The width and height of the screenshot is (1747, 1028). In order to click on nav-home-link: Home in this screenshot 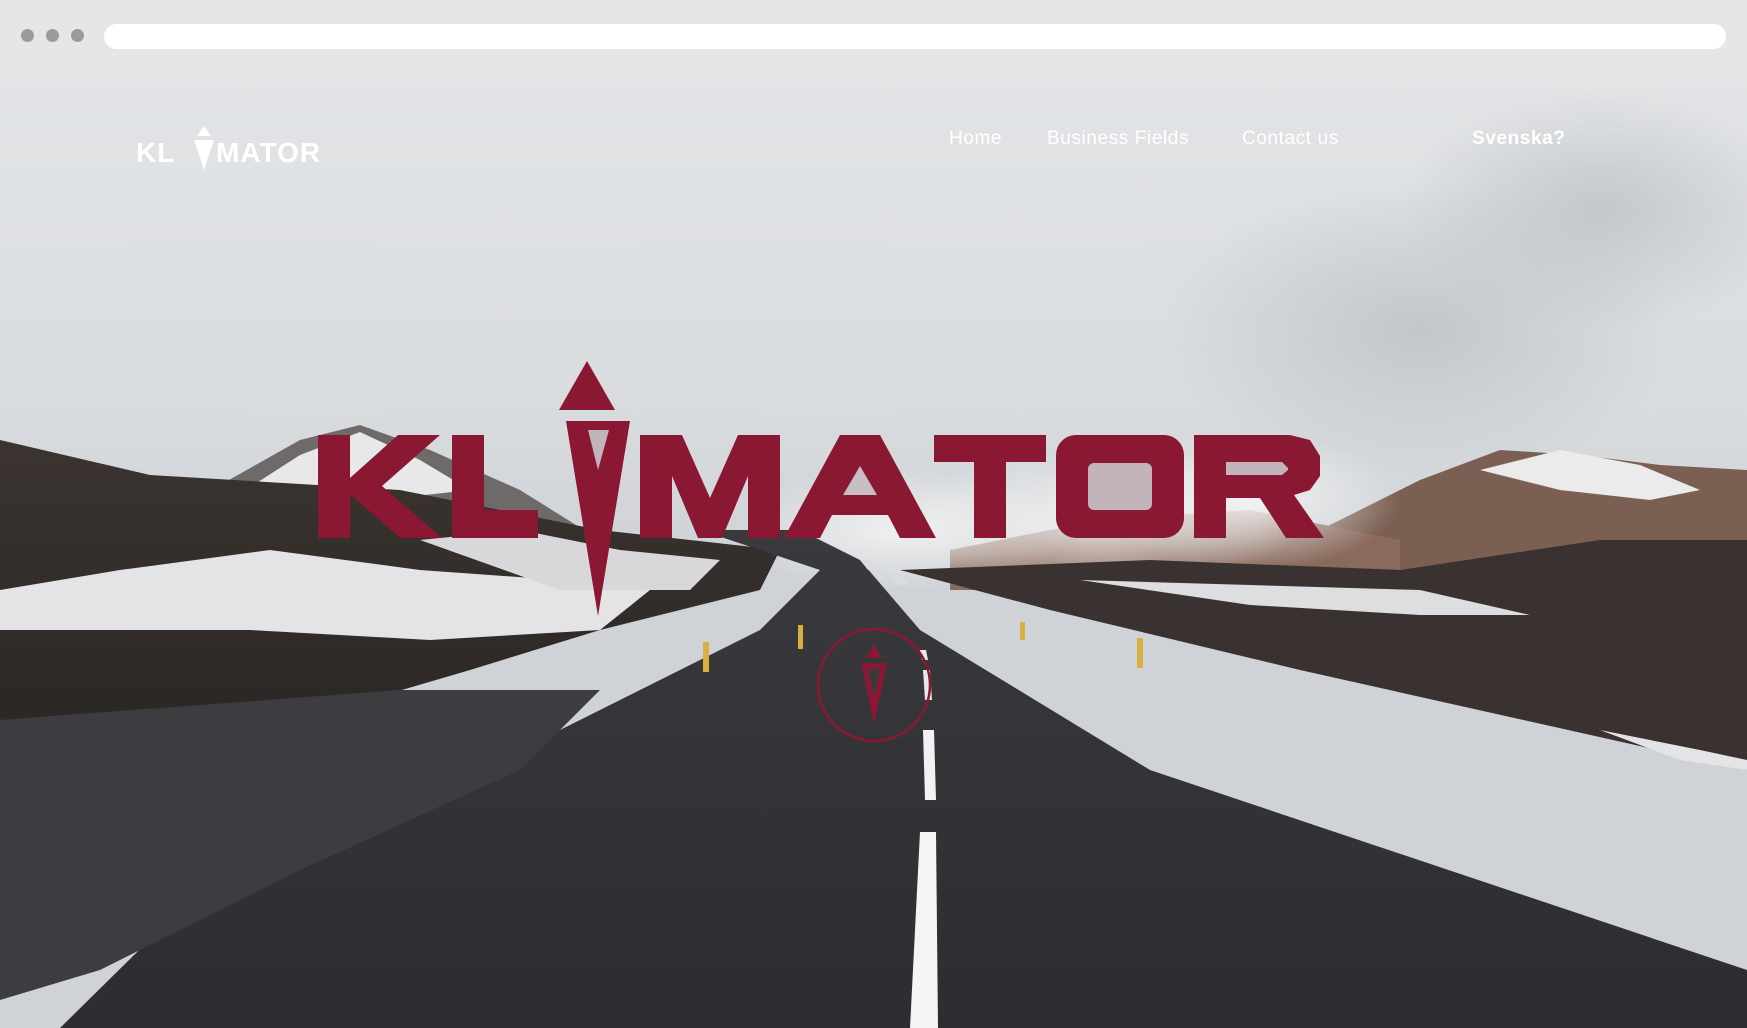, I will do `click(975, 139)`.